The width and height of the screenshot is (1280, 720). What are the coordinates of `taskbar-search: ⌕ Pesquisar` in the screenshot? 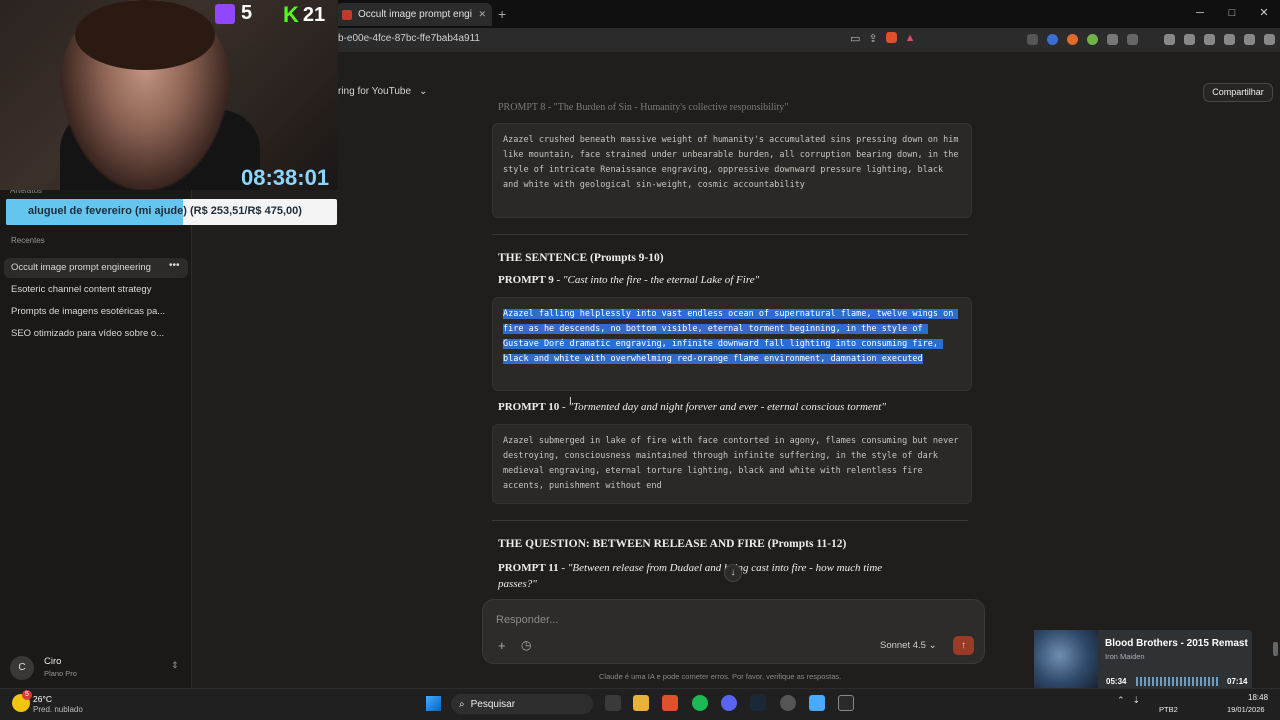 It's located at (522, 704).